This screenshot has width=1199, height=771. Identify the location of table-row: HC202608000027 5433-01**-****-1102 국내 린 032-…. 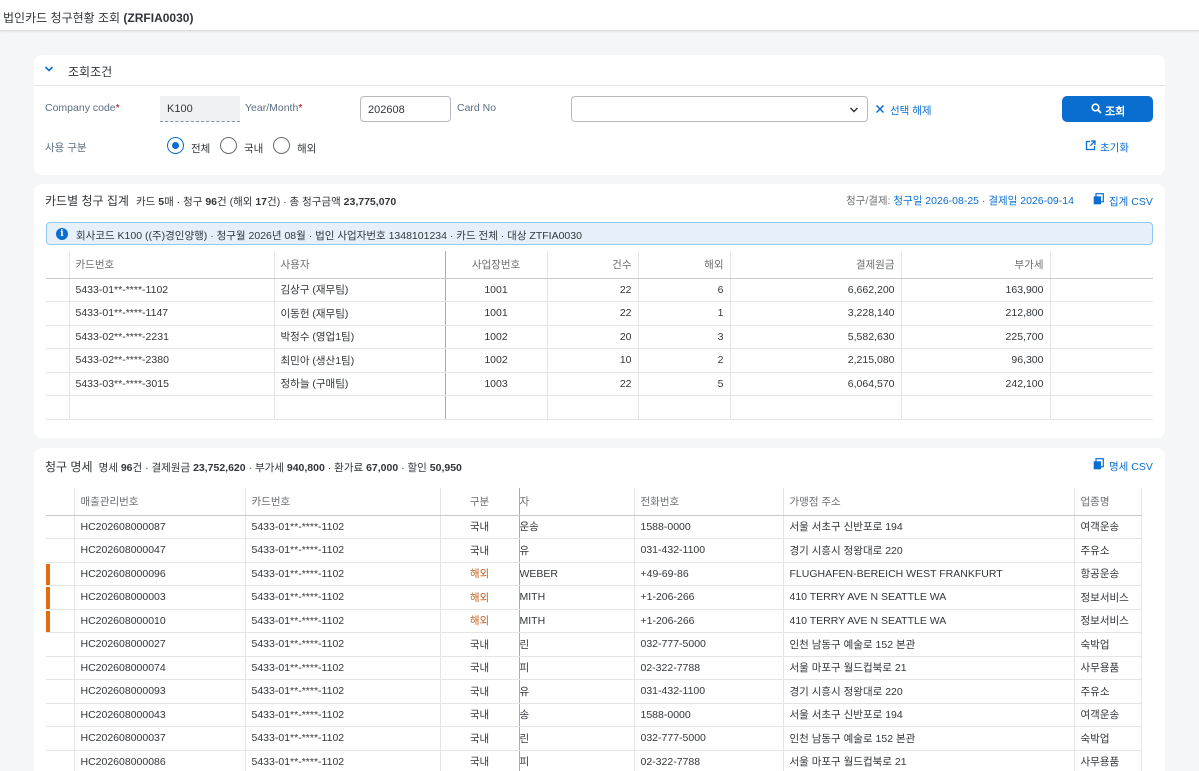
(594, 644).